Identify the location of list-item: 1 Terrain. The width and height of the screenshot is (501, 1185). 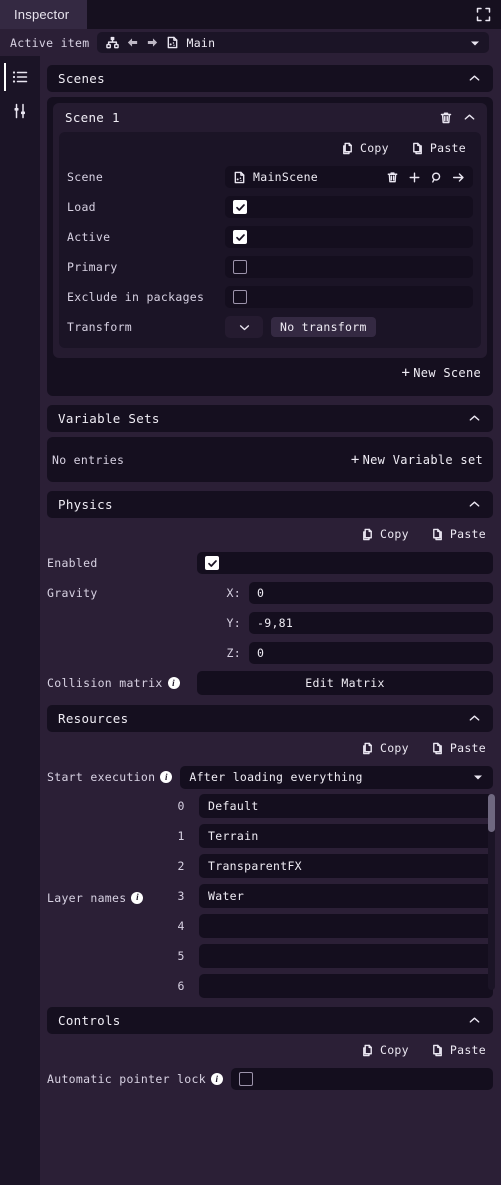
(334, 836).